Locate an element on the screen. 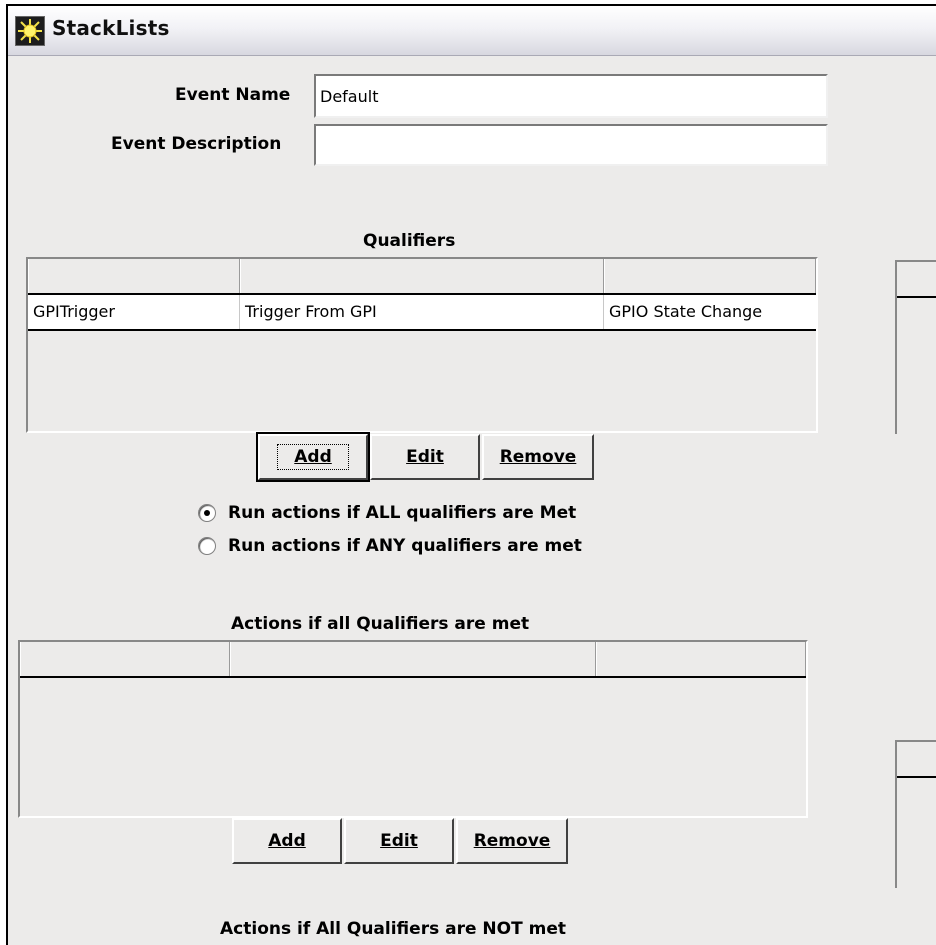 This screenshot has width=936, height=945. actions-met-edit-label: Edit is located at coordinates (399, 841).